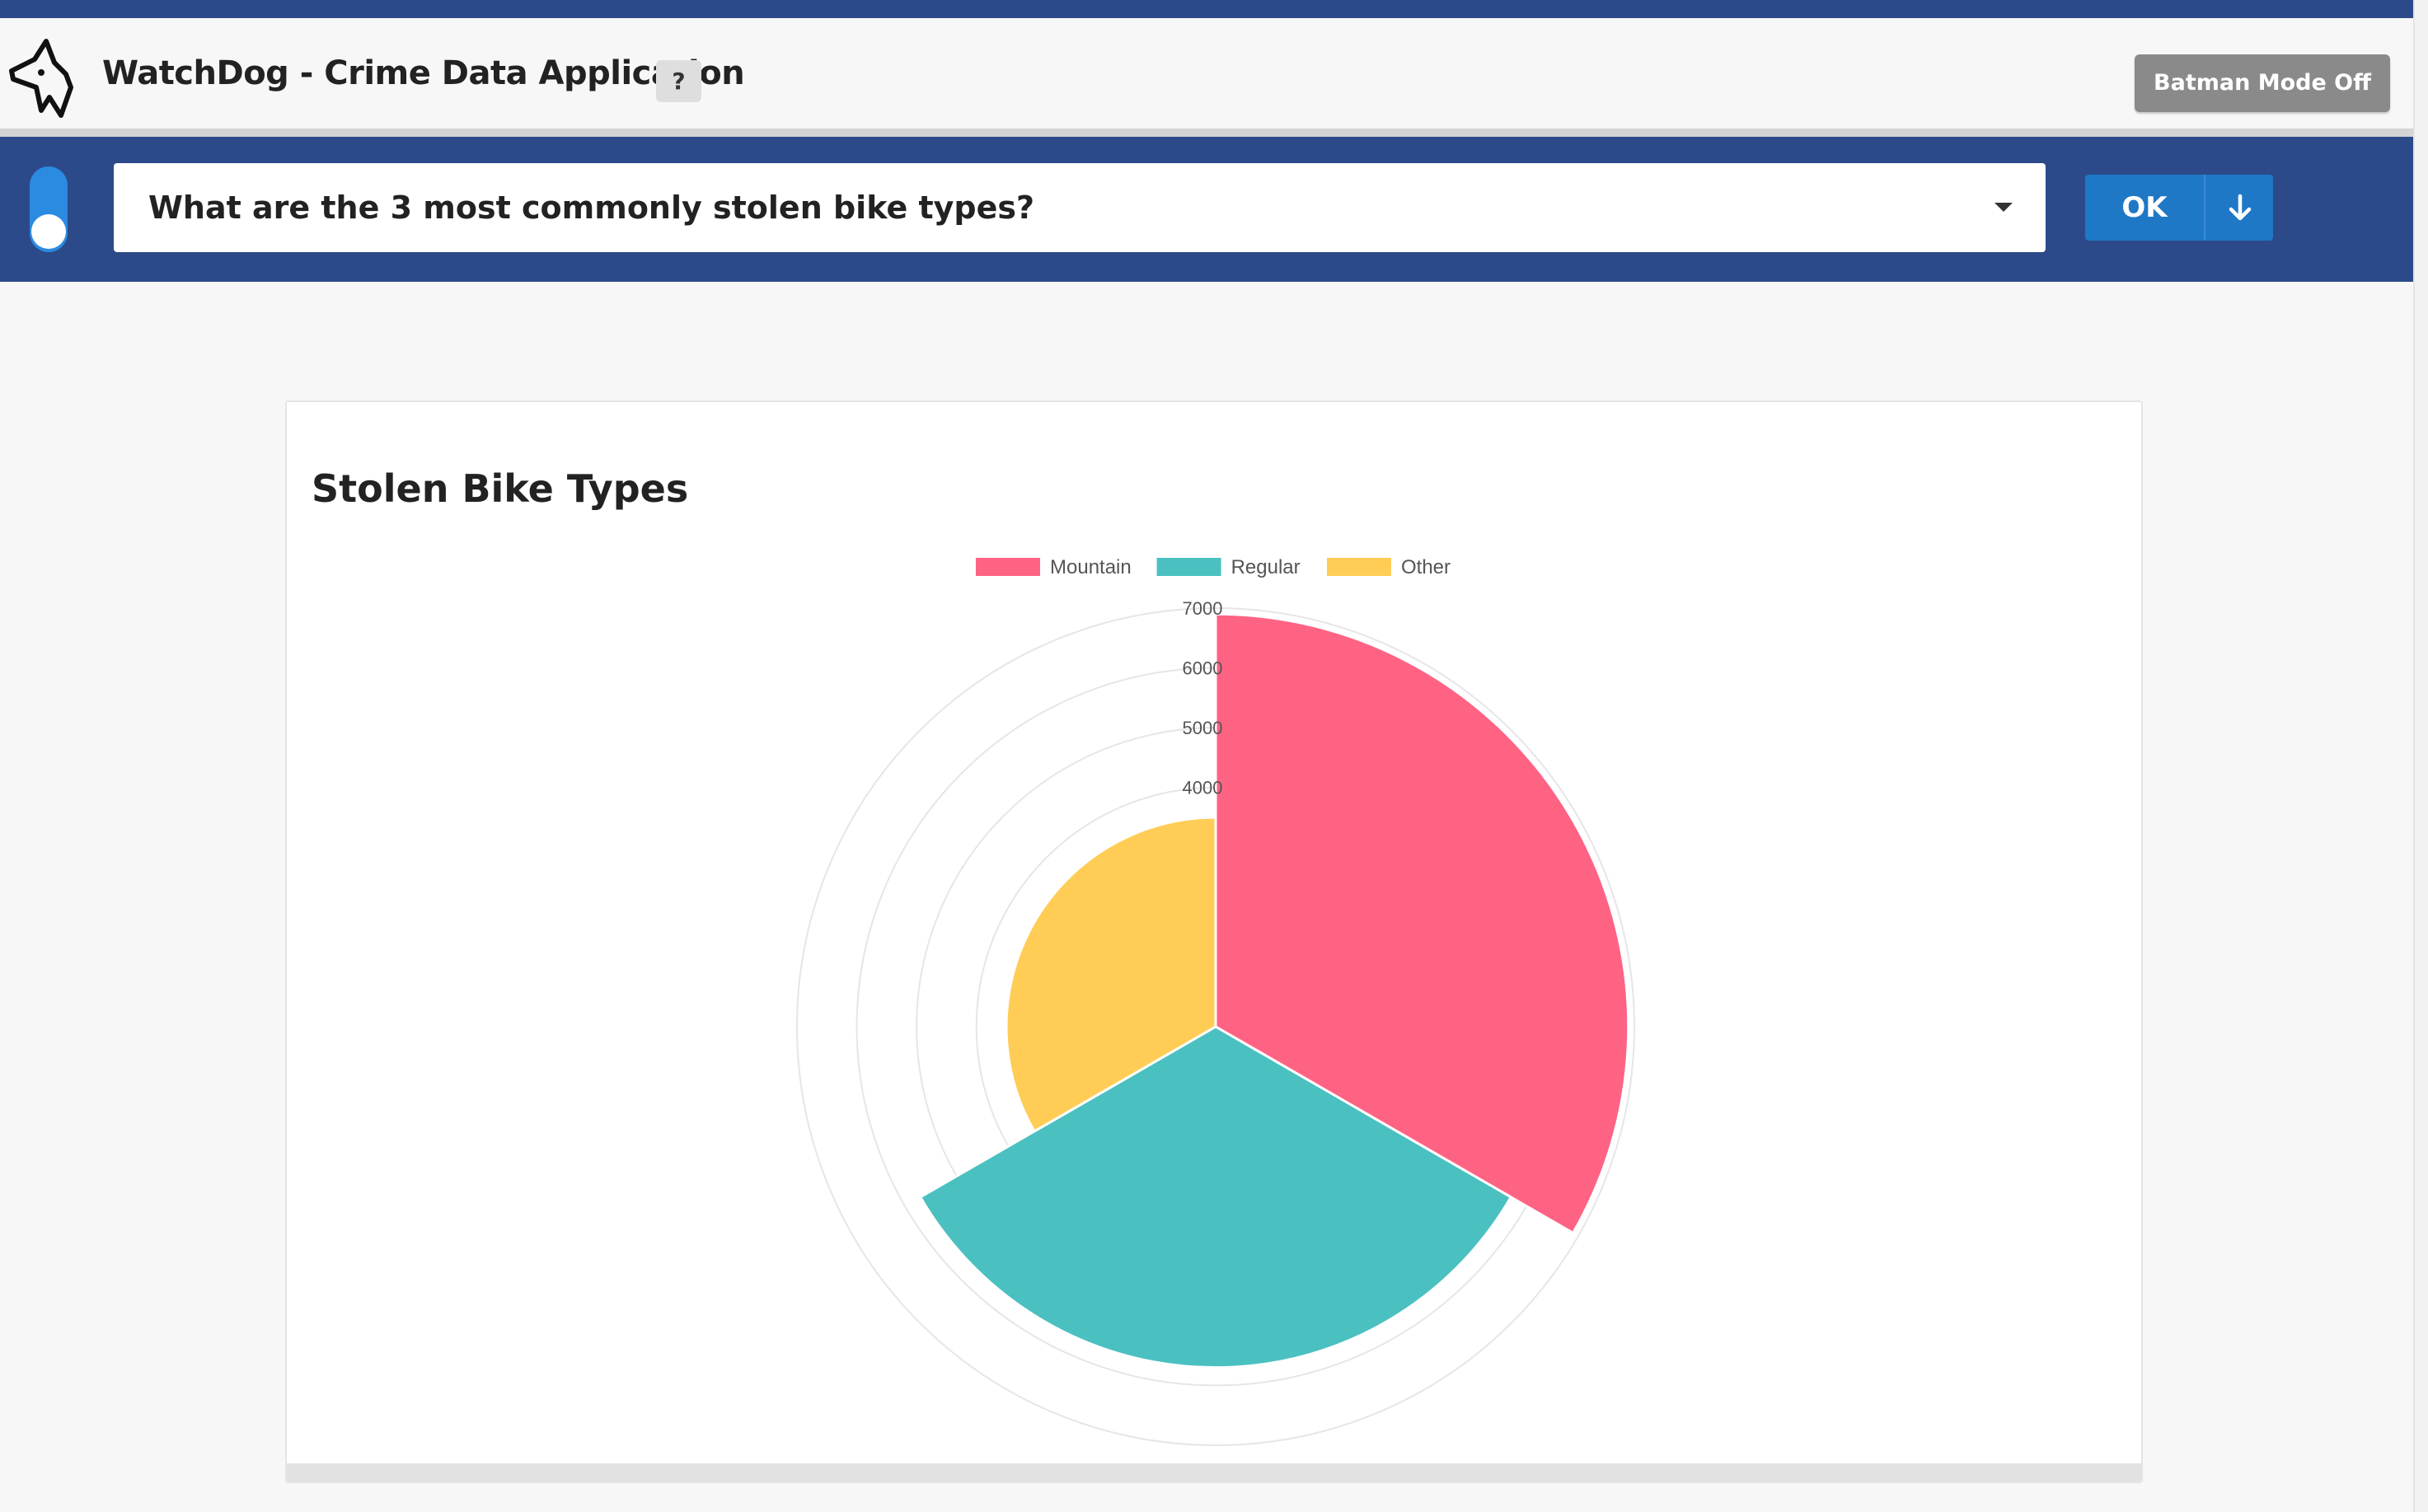 Image resolution: width=2428 pixels, height=1512 pixels. What do you see at coordinates (1203, 788) in the screenshot?
I see `tick-label: 4000` at bounding box center [1203, 788].